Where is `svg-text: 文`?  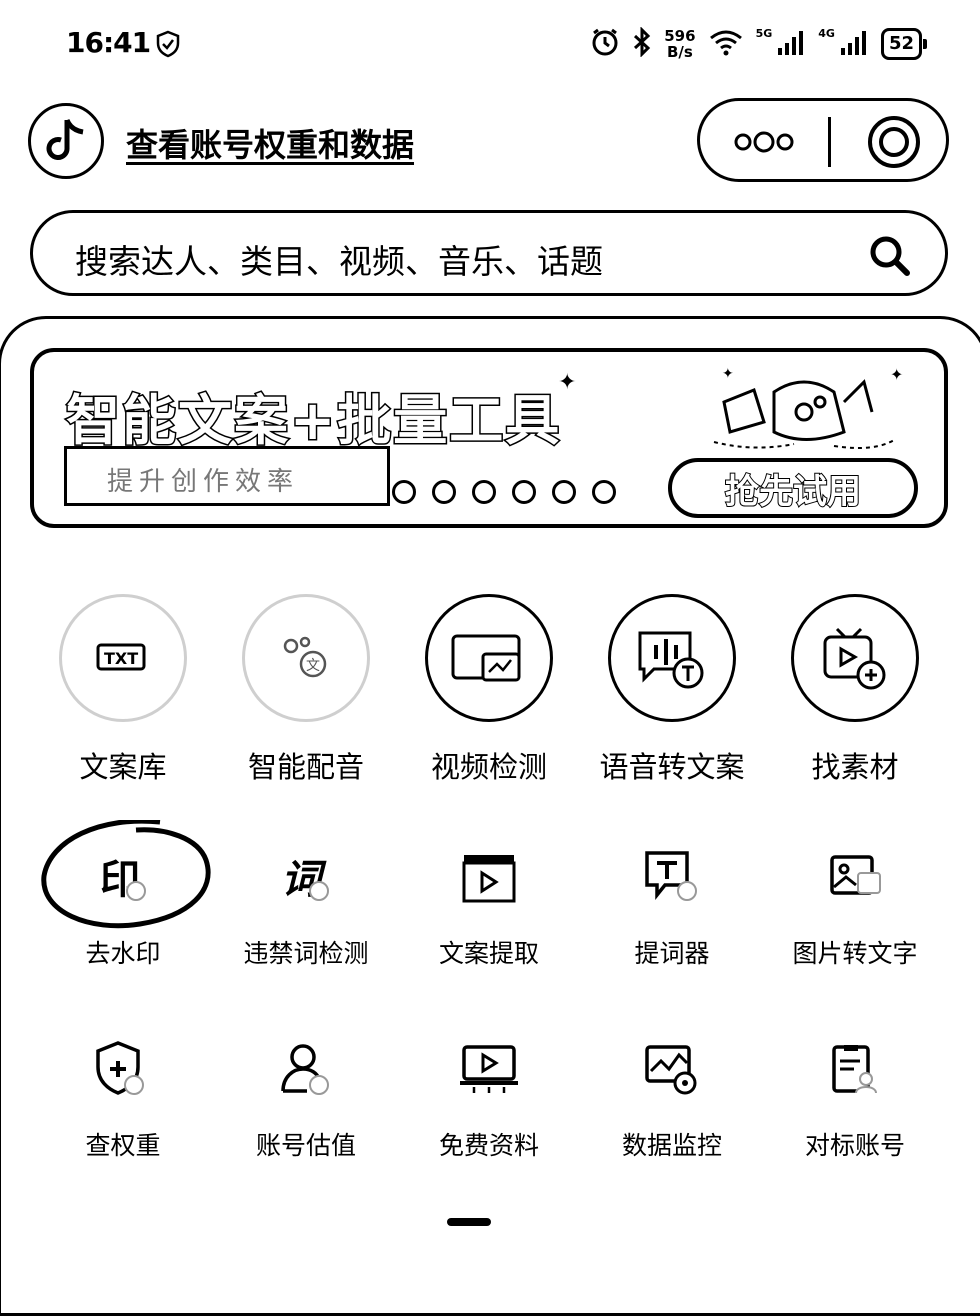
svg-text: 文 is located at coordinates (313, 666).